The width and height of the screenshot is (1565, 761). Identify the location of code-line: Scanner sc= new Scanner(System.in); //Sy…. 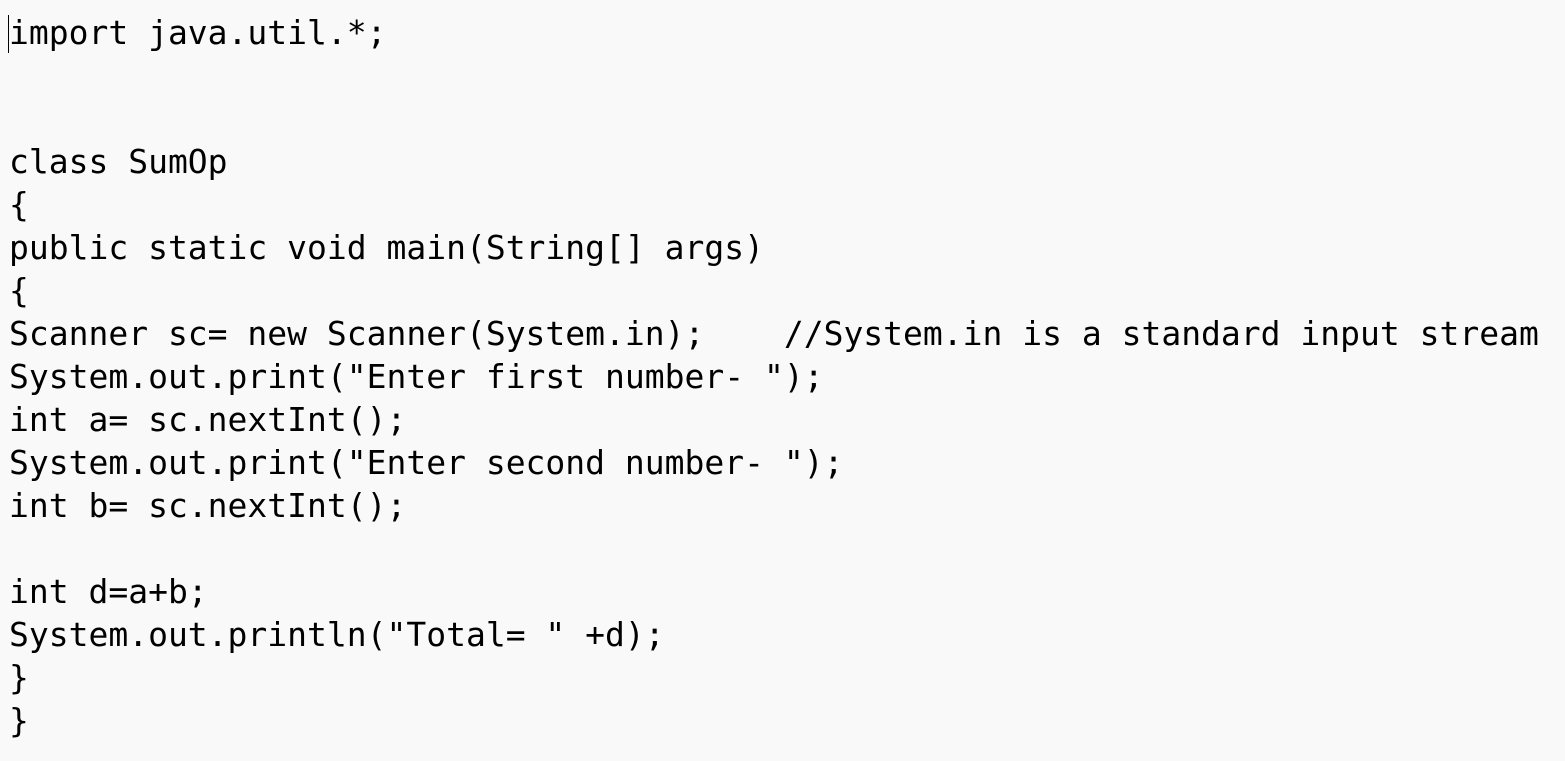
(774, 333).